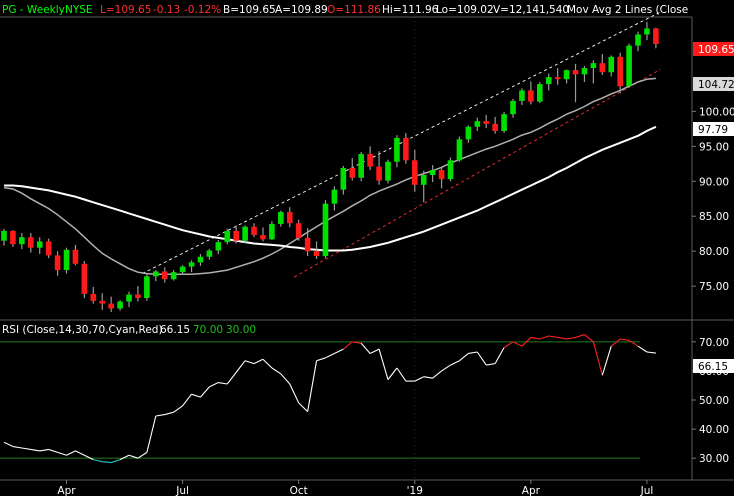 The width and height of the screenshot is (734, 496). Describe the element at coordinates (355, 488) in the screenshot. I see `time-x-axis: Apr Jul Oct '19 Apr Jul` at that location.